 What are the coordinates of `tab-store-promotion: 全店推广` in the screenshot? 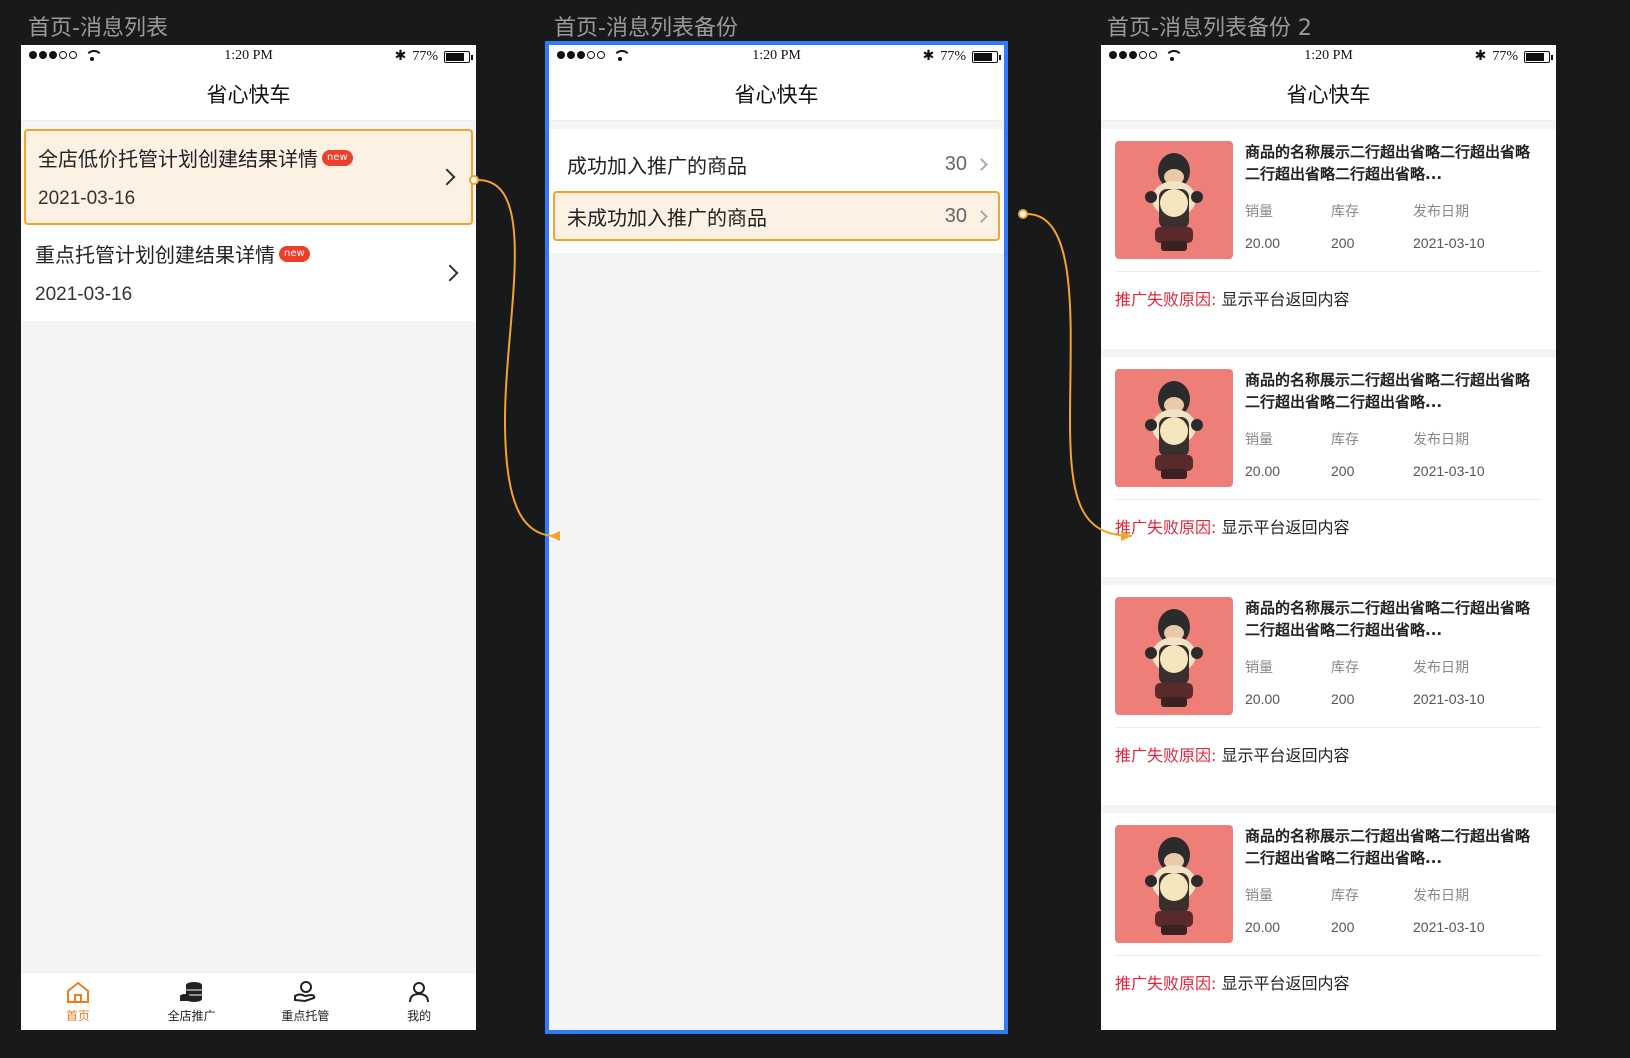 It's located at (192, 1001).